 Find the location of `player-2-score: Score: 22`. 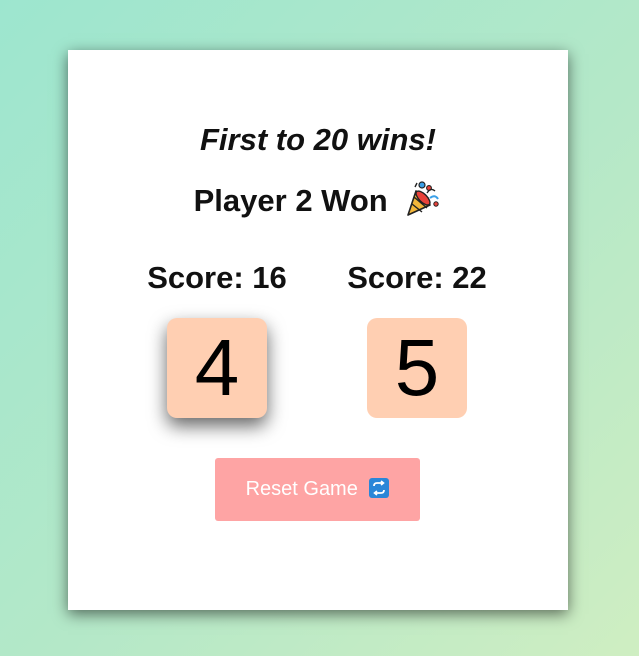

player-2-score: Score: 22 is located at coordinates (417, 277).